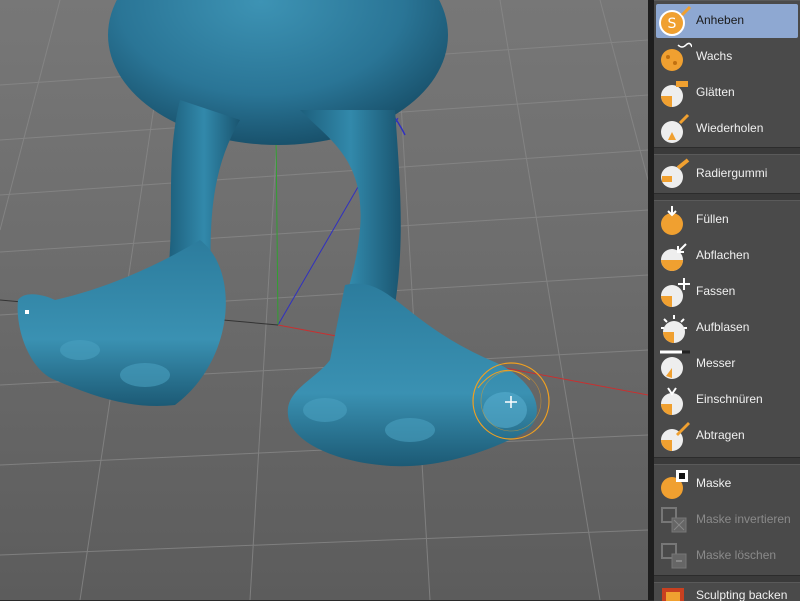 The image size is (800, 601). I want to click on inflate-brush-icon, so click(674, 329).